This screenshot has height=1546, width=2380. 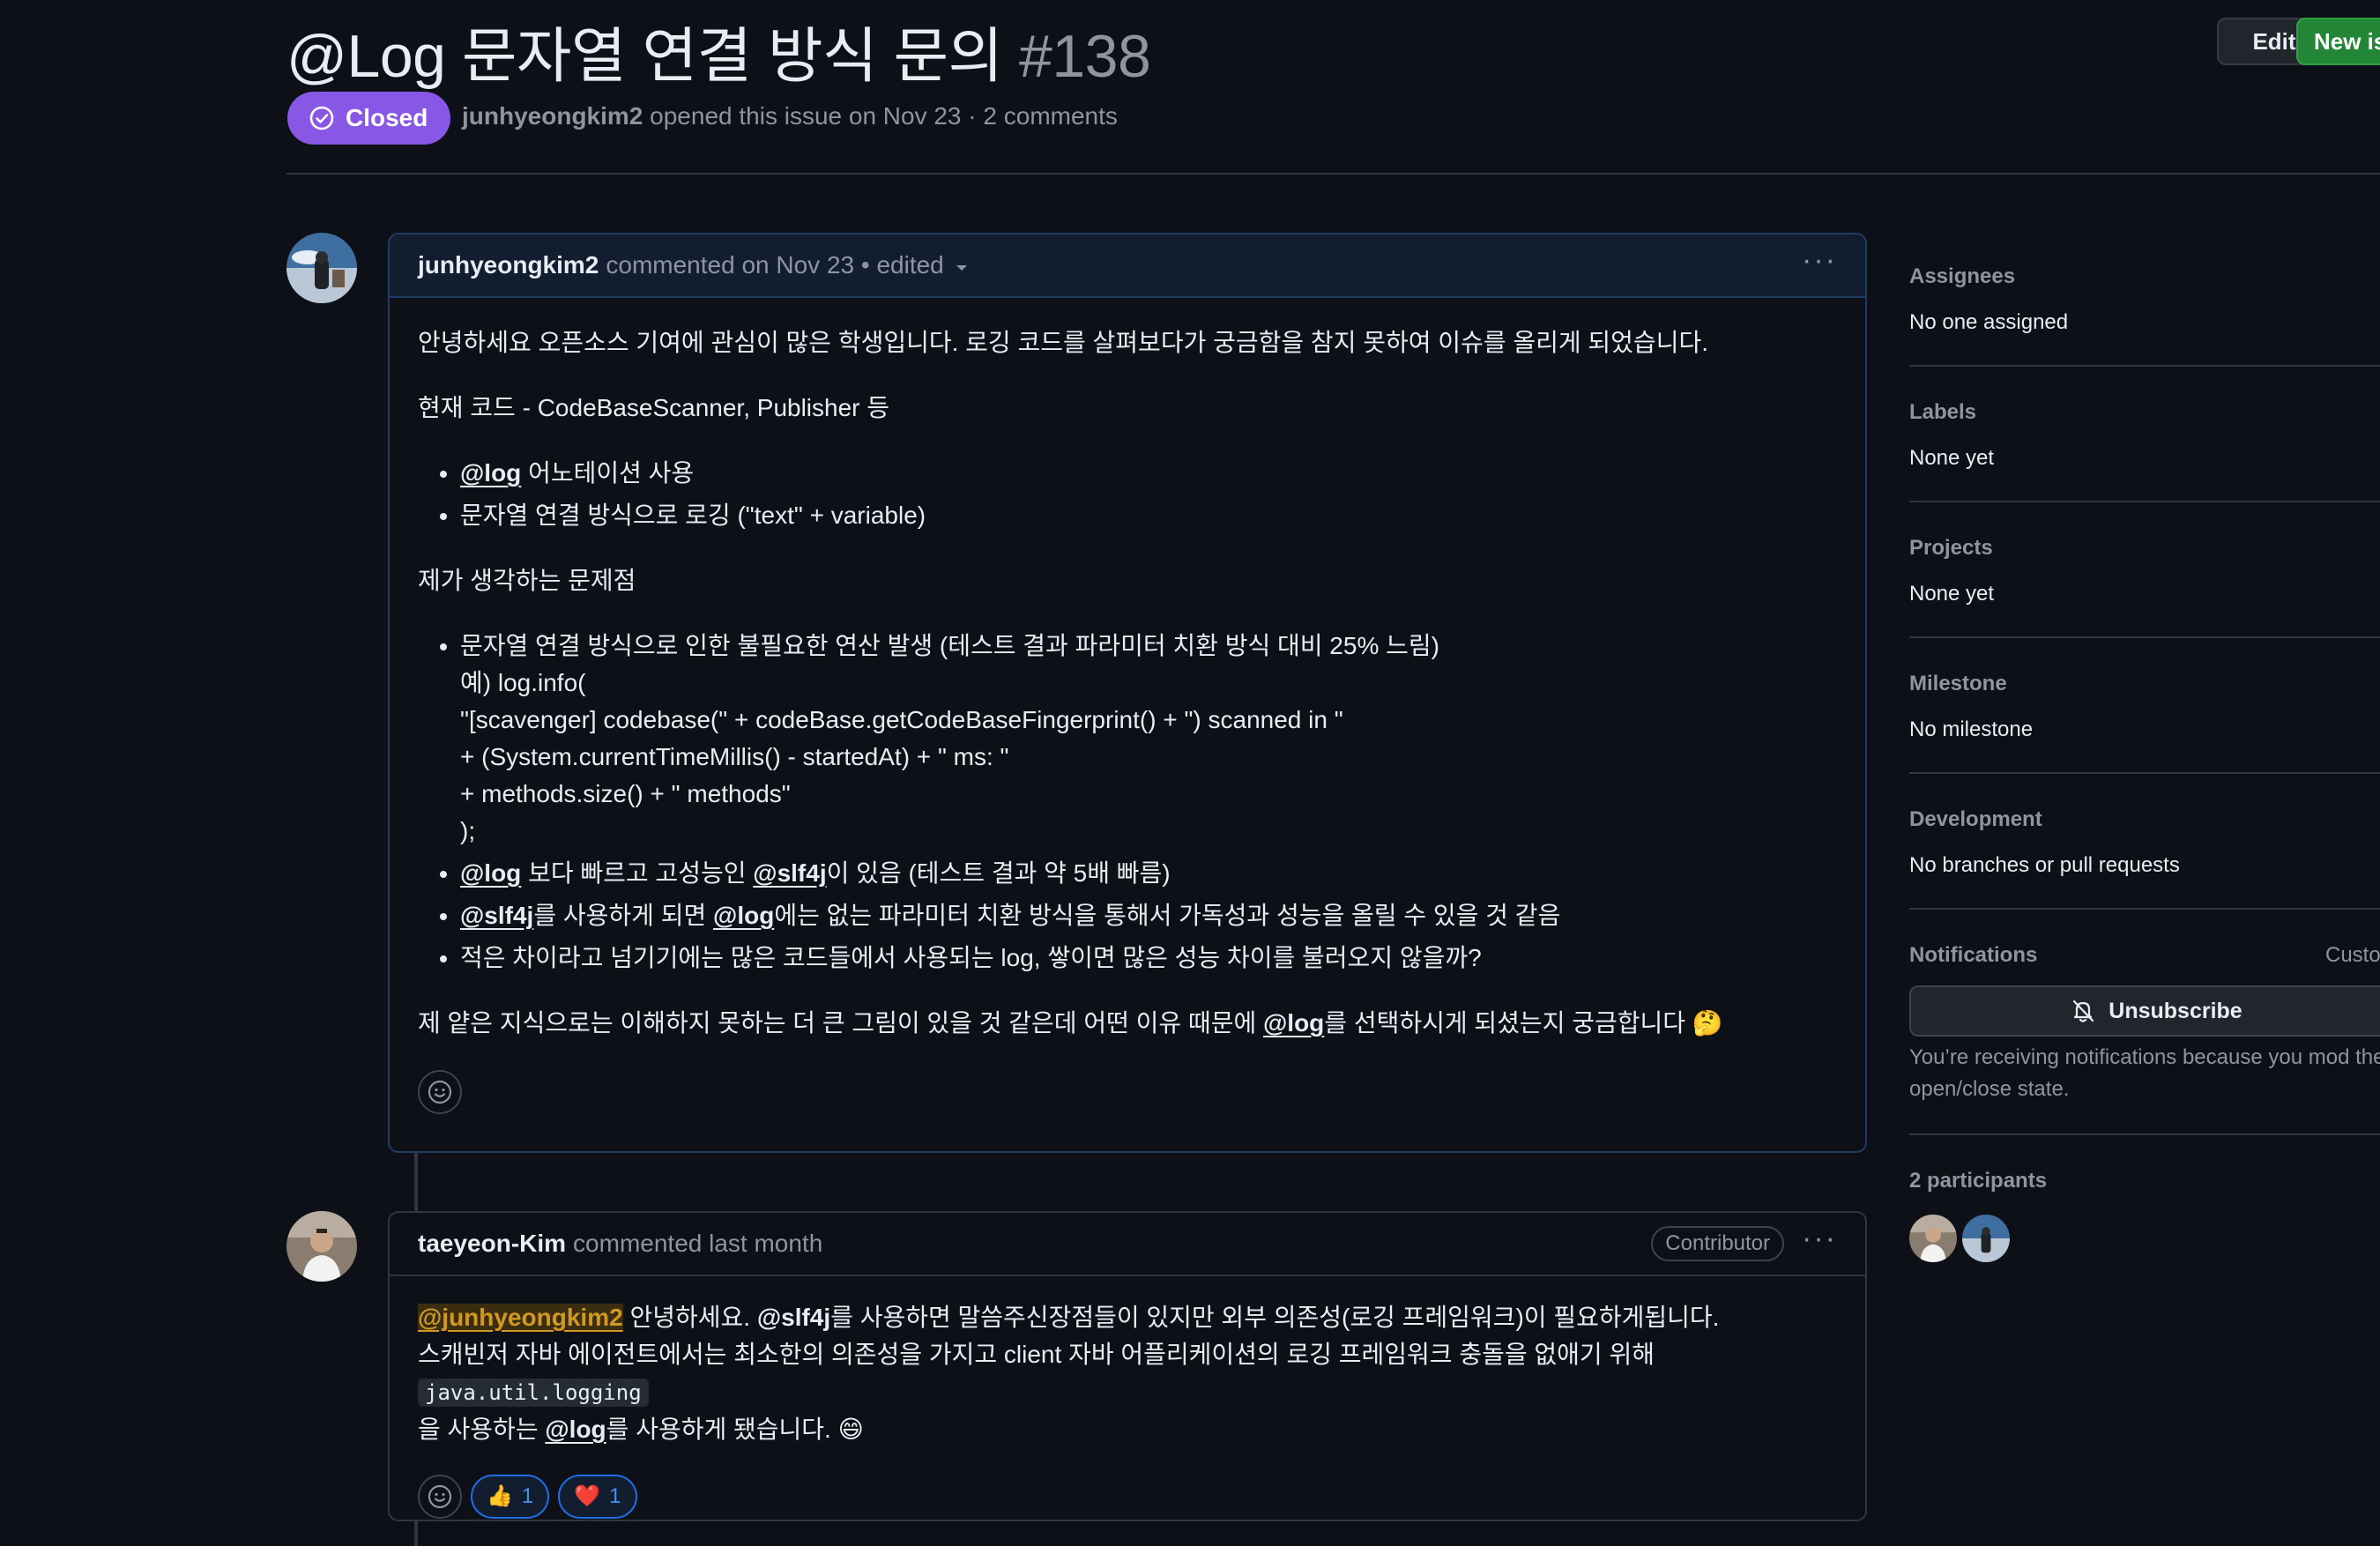 I want to click on new-issue-button: New is, so click(x=2338, y=41).